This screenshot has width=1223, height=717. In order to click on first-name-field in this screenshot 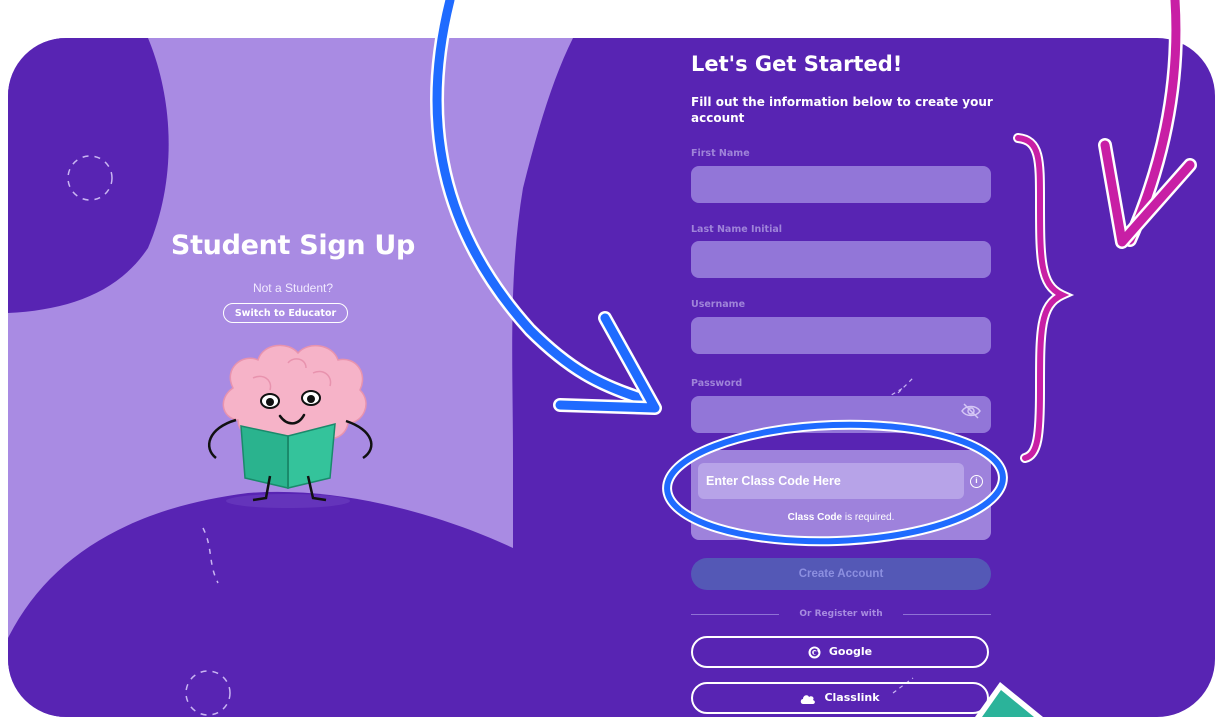, I will do `click(841, 184)`.